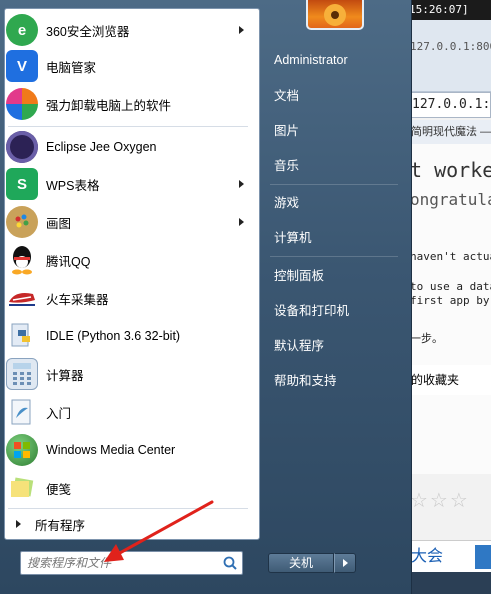  I want to click on search-box, so click(131, 563).